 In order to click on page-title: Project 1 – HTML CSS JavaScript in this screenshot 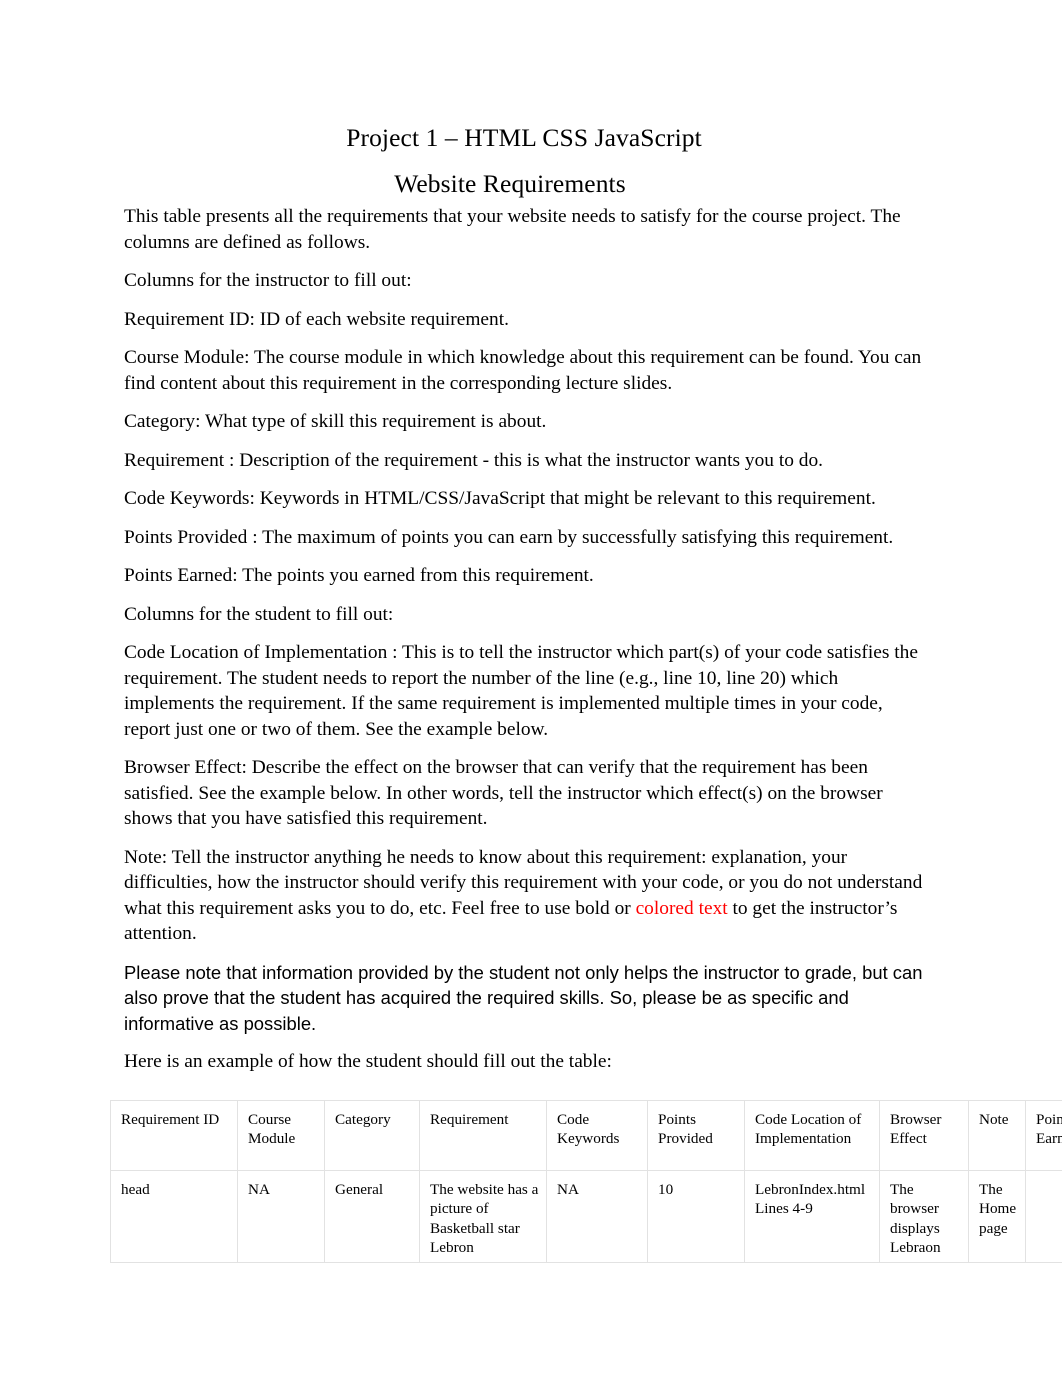, I will do `click(524, 137)`.